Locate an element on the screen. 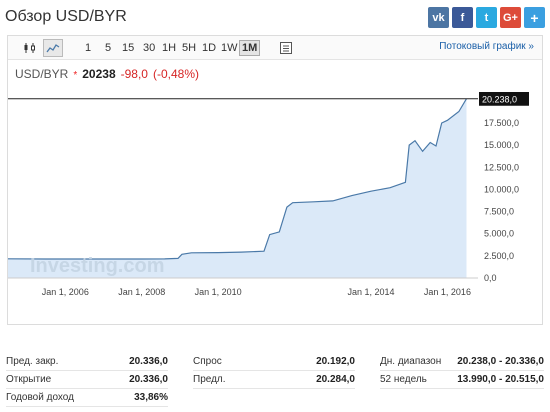 This screenshot has height=412, width=550. stat-label: 52 недель is located at coordinates (403, 379).